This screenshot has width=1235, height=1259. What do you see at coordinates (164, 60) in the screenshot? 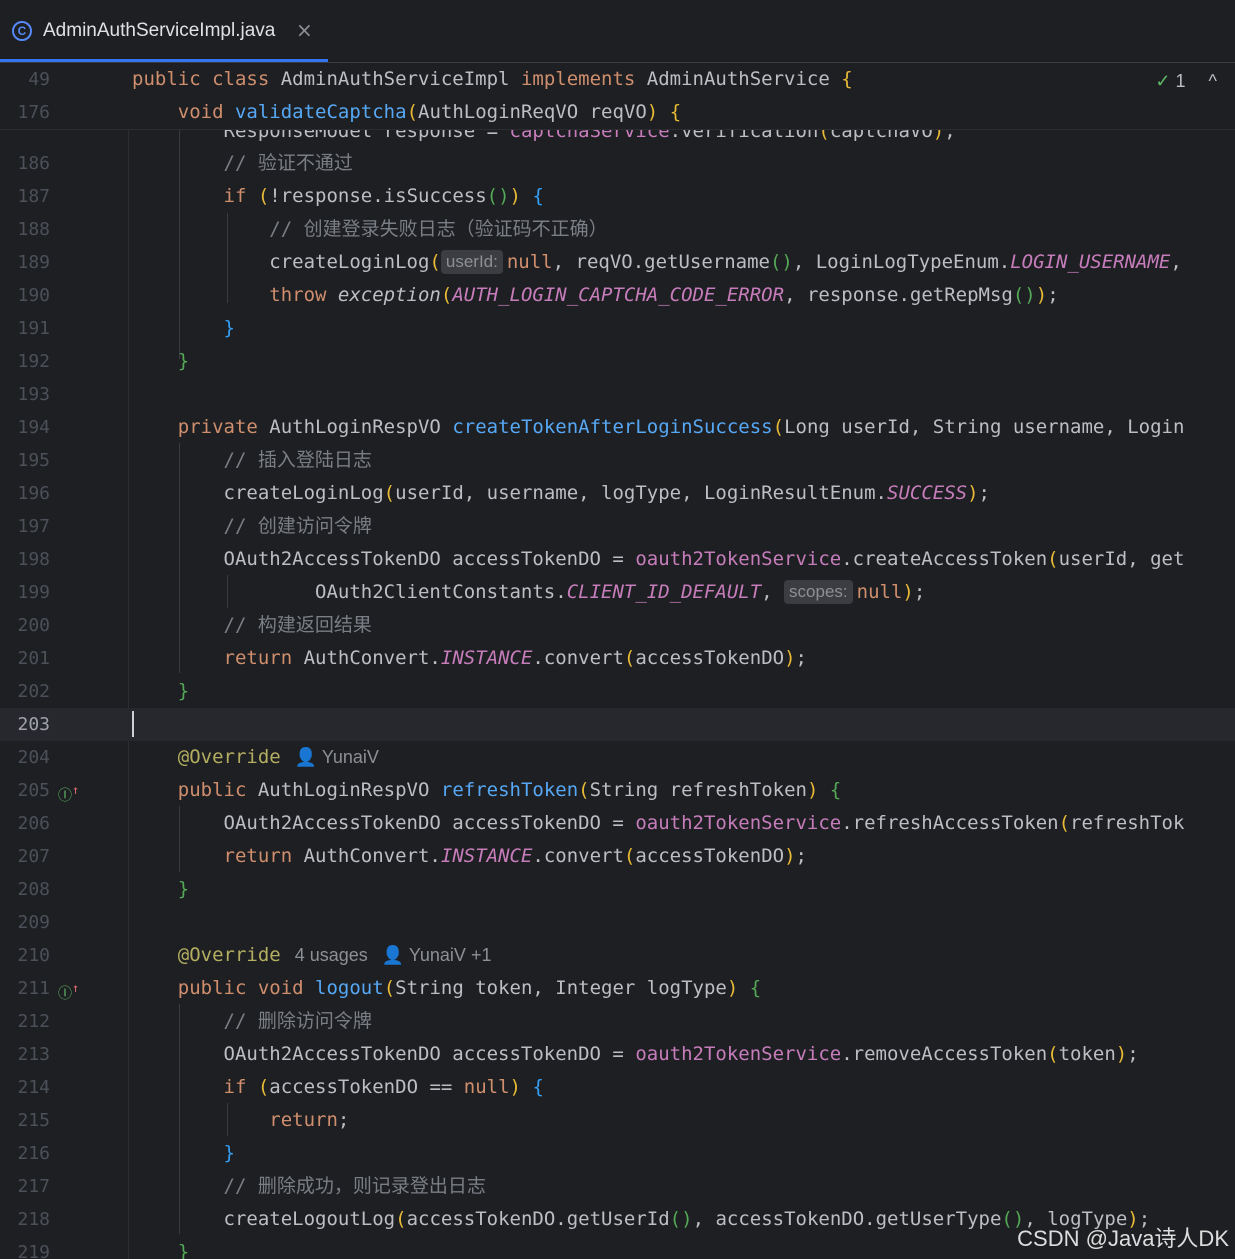
I see `active-tab-indicator` at bounding box center [164, 60].